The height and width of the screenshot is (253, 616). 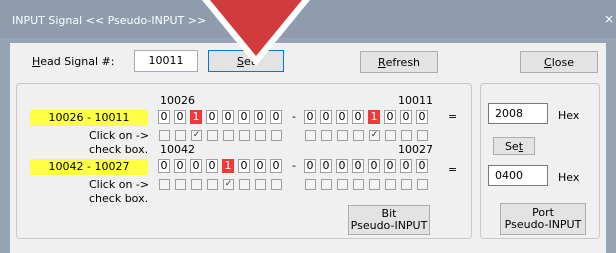 What do you see at coordinates (89, 118) in the screenshot?
I see `row1-range: 10026 - 10011` at bounding box center [89, 118].